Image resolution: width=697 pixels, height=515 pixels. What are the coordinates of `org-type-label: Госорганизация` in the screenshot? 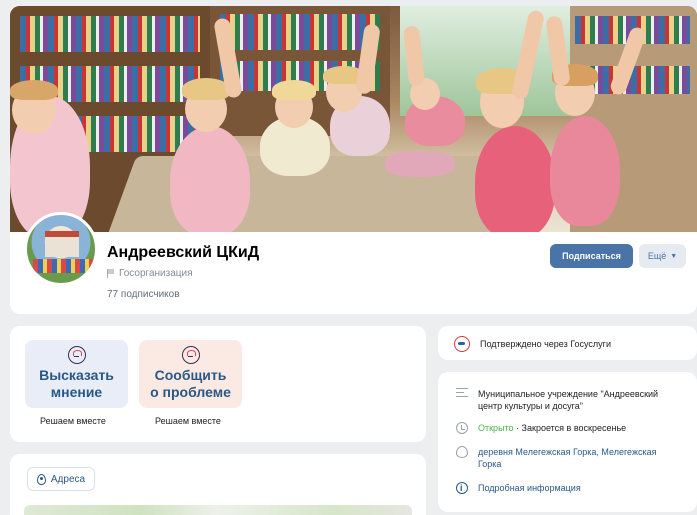 It's located at (150, 273).